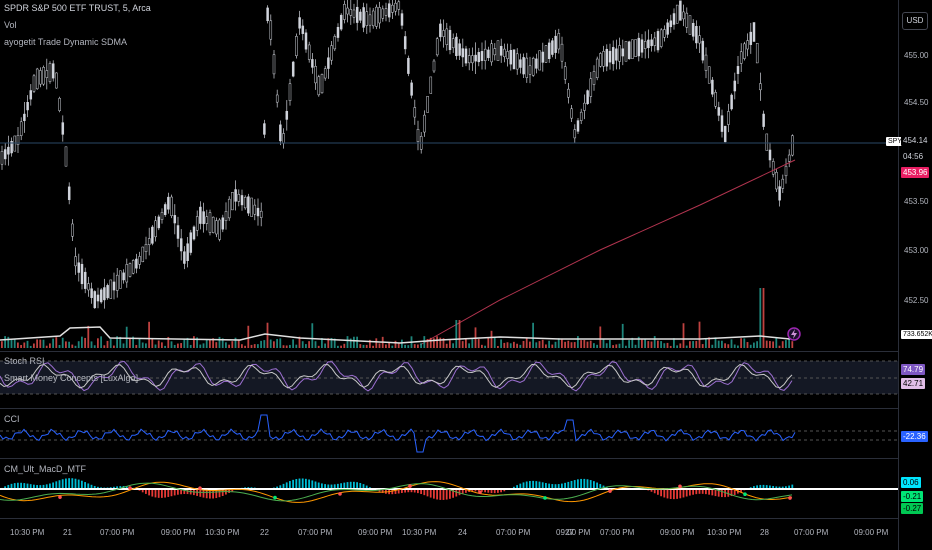 Image resolution: width=932 pixels, height=550 pixels. Describe the element at coordinates (264, 532) in the screenshot. I see `time-label: 22` at that location.